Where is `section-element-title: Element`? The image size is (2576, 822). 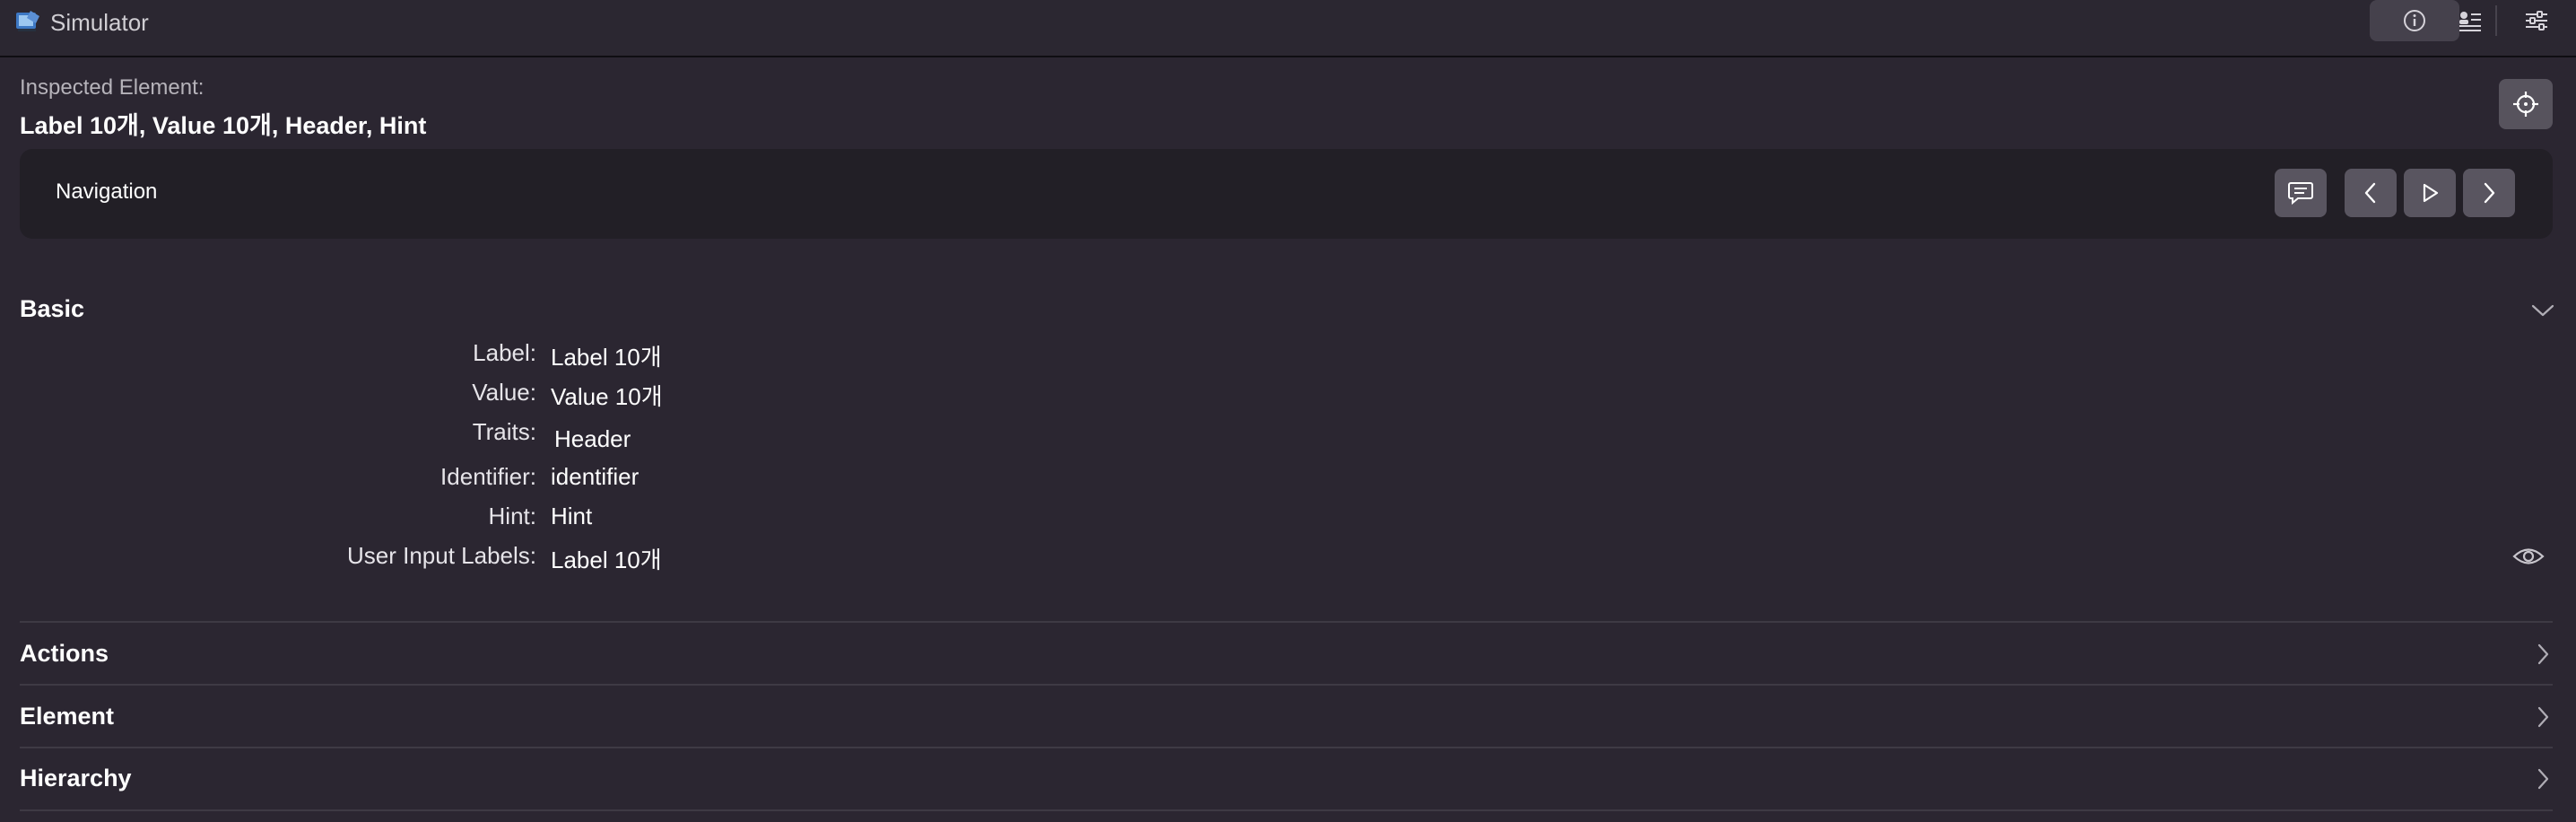 section-element-title: Element is located at coordinates (67, 716).